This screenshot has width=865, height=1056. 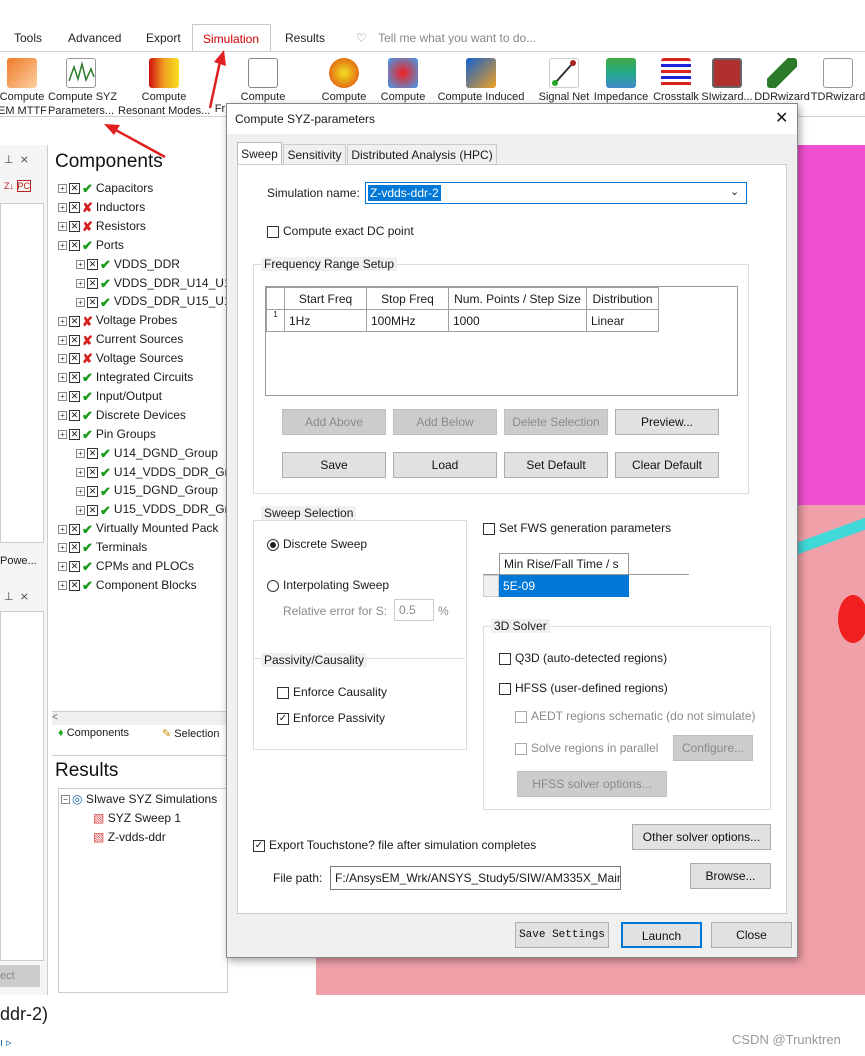 I want to click on cell-start-freq: 1Hz, so click(x=325, y=320).